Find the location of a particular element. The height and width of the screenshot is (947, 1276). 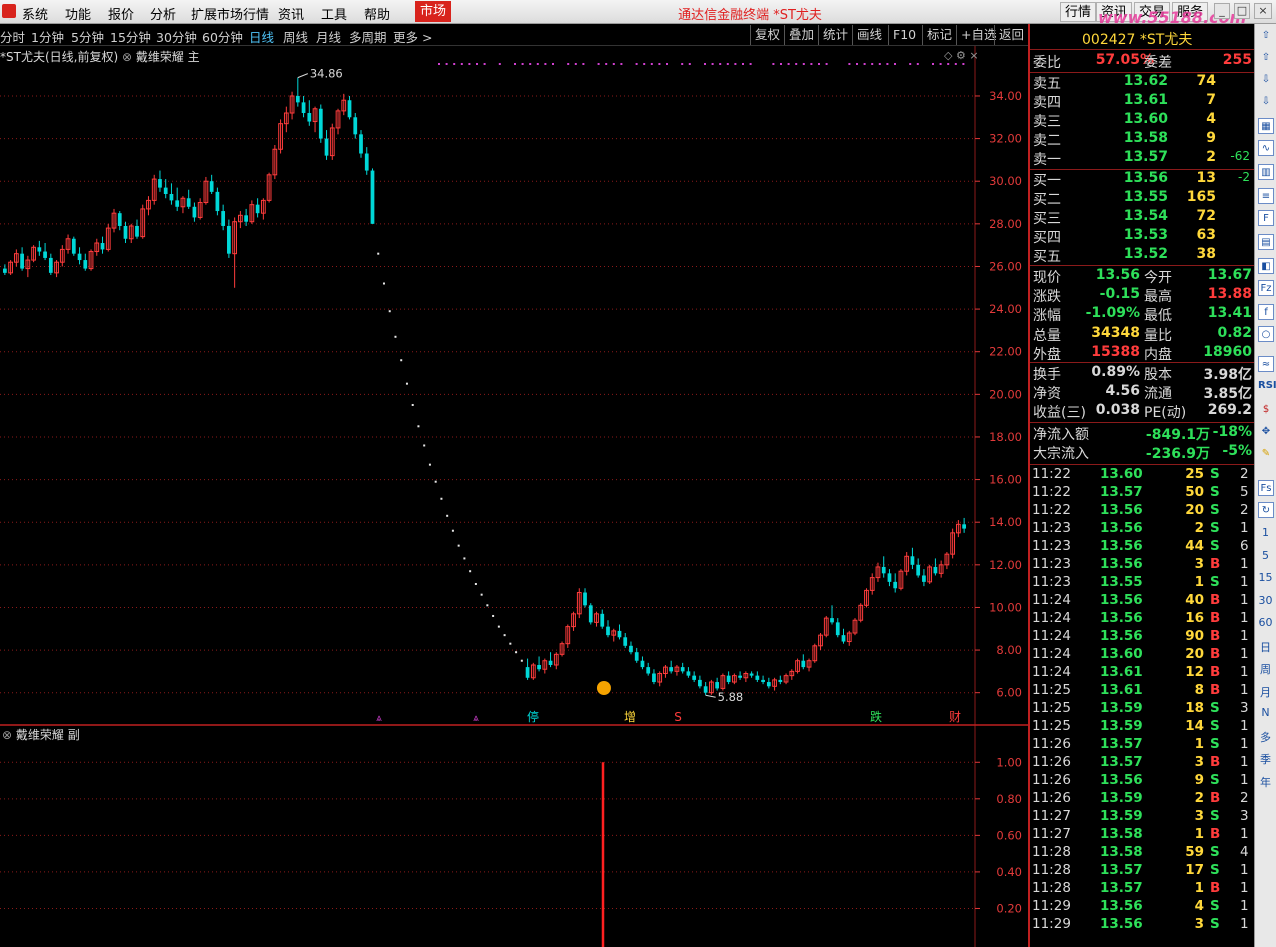

list-icon: ≡ is located at coordinates (1266, 196).